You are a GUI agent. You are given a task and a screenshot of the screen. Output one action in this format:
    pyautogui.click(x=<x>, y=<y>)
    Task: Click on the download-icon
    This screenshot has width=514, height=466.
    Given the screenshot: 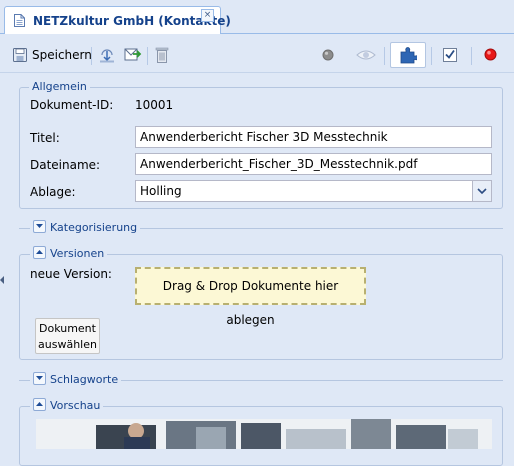 What is the action you would take?
    pyautogui.click(x=107, y=56)
    